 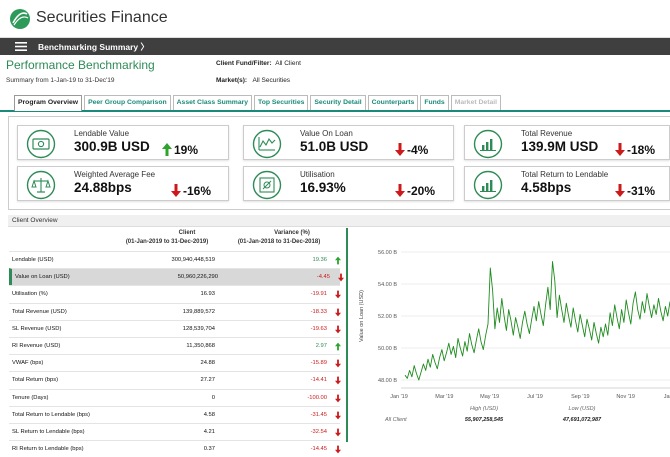 I want to click on table-row: Lendable (USD) 300,940,448,519 19.36, so click(x=175, y=259).